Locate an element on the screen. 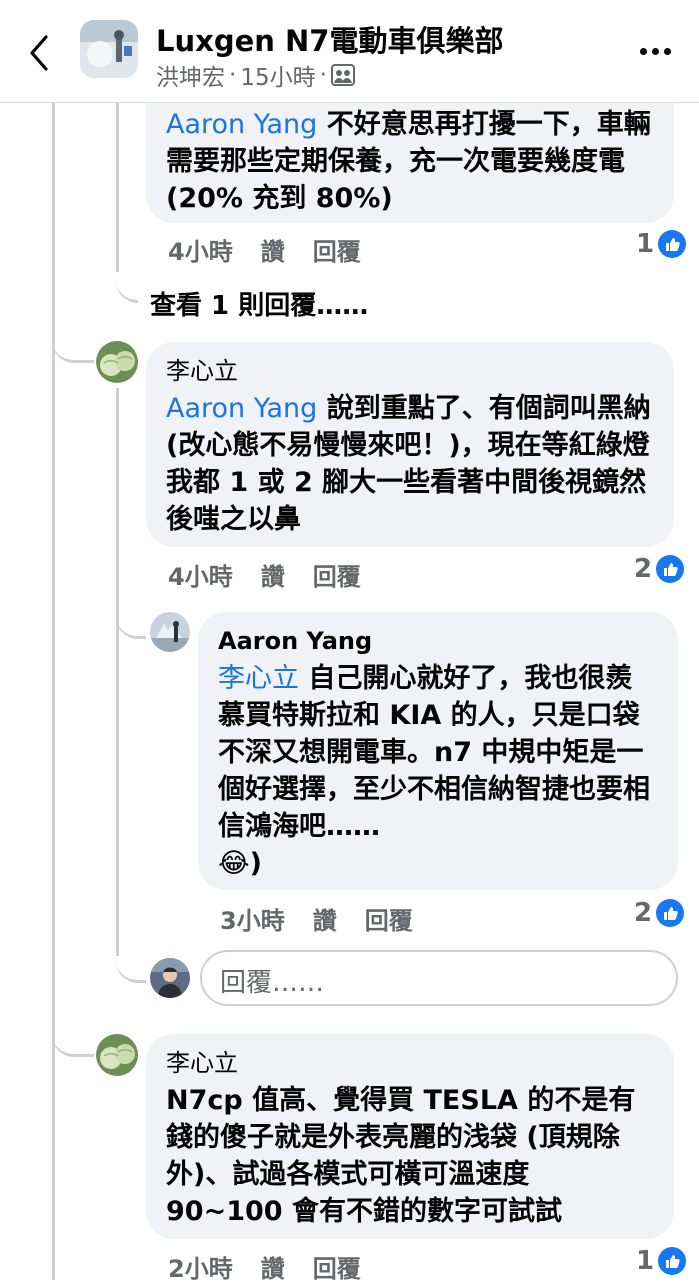  post-header: Luxgen N7電動車俱樂部 洪坤宏 · 15小時 · is located at coordinates (349, 51).